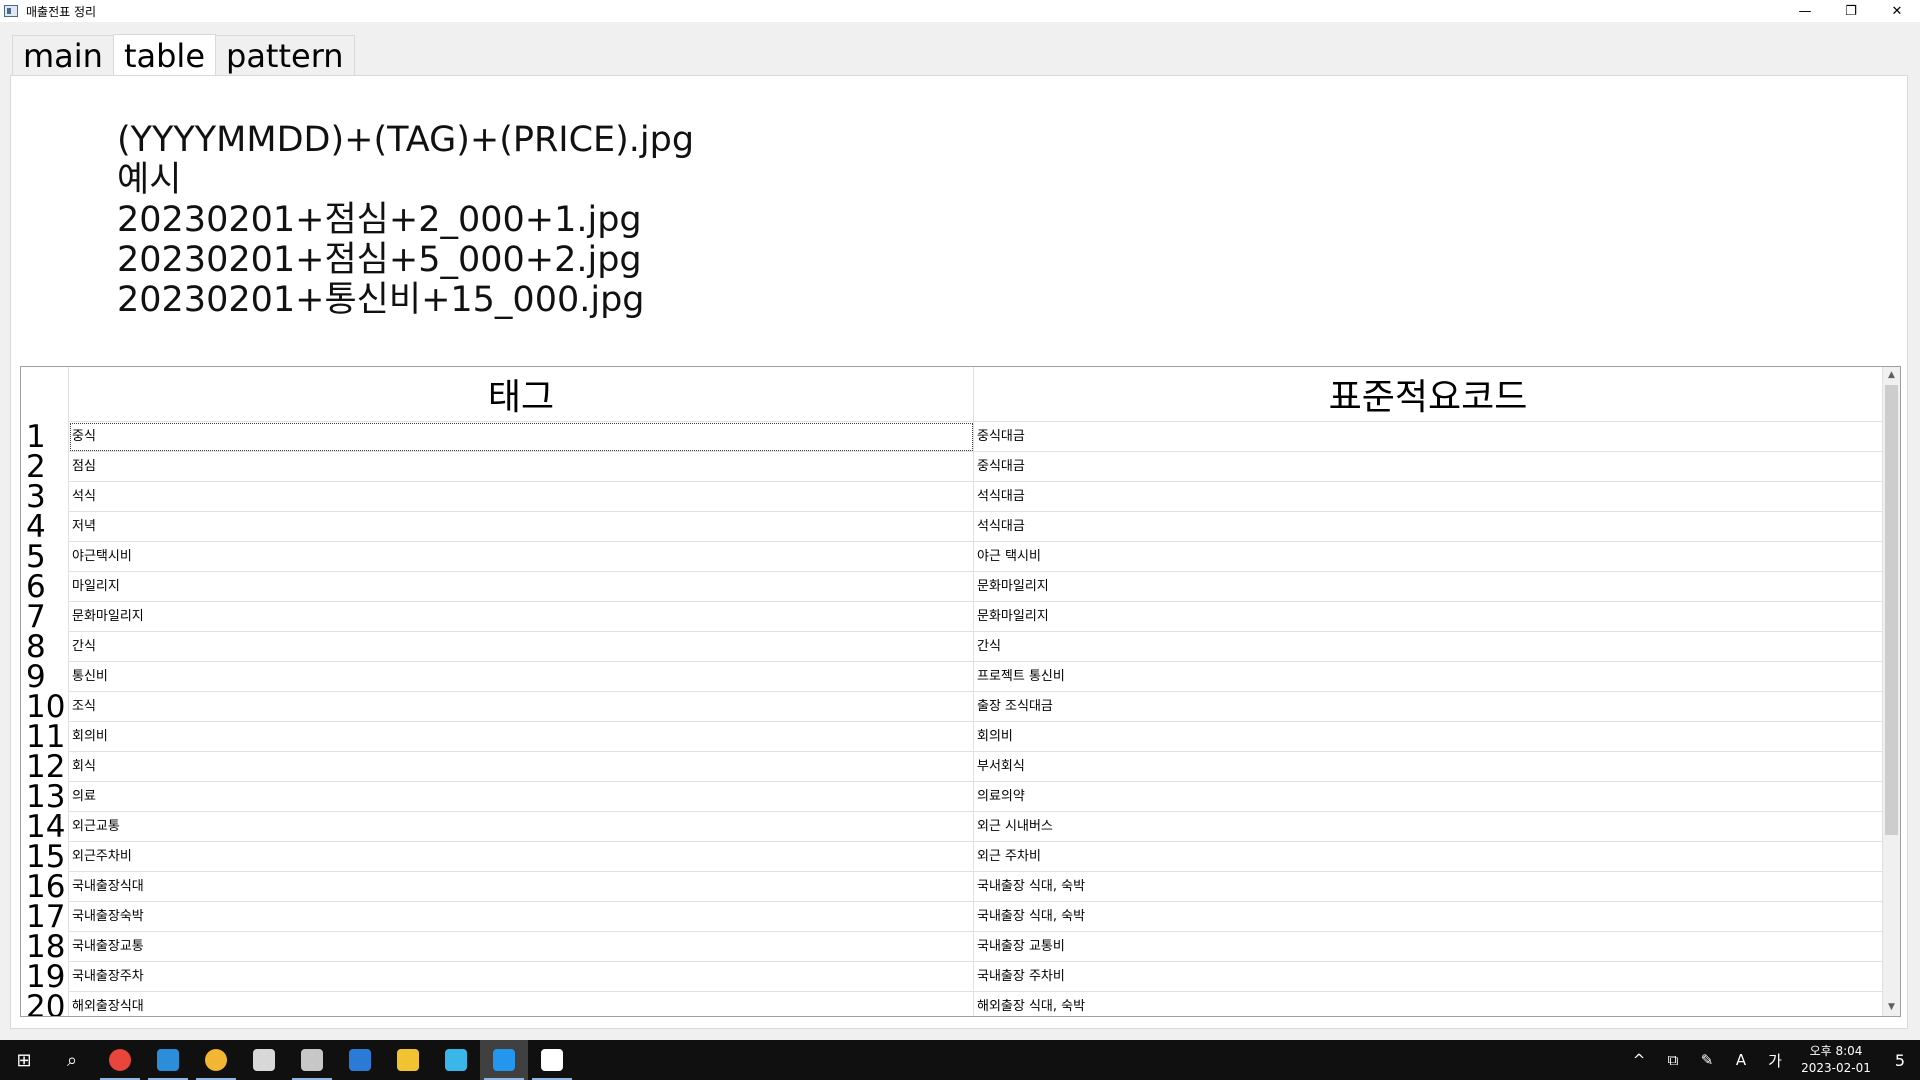 This screenshot has height=1080, width=1920. Describe the element at coordinates (521, 587) in the screenshot. I see `tag-cell: 마일리지` at that location.